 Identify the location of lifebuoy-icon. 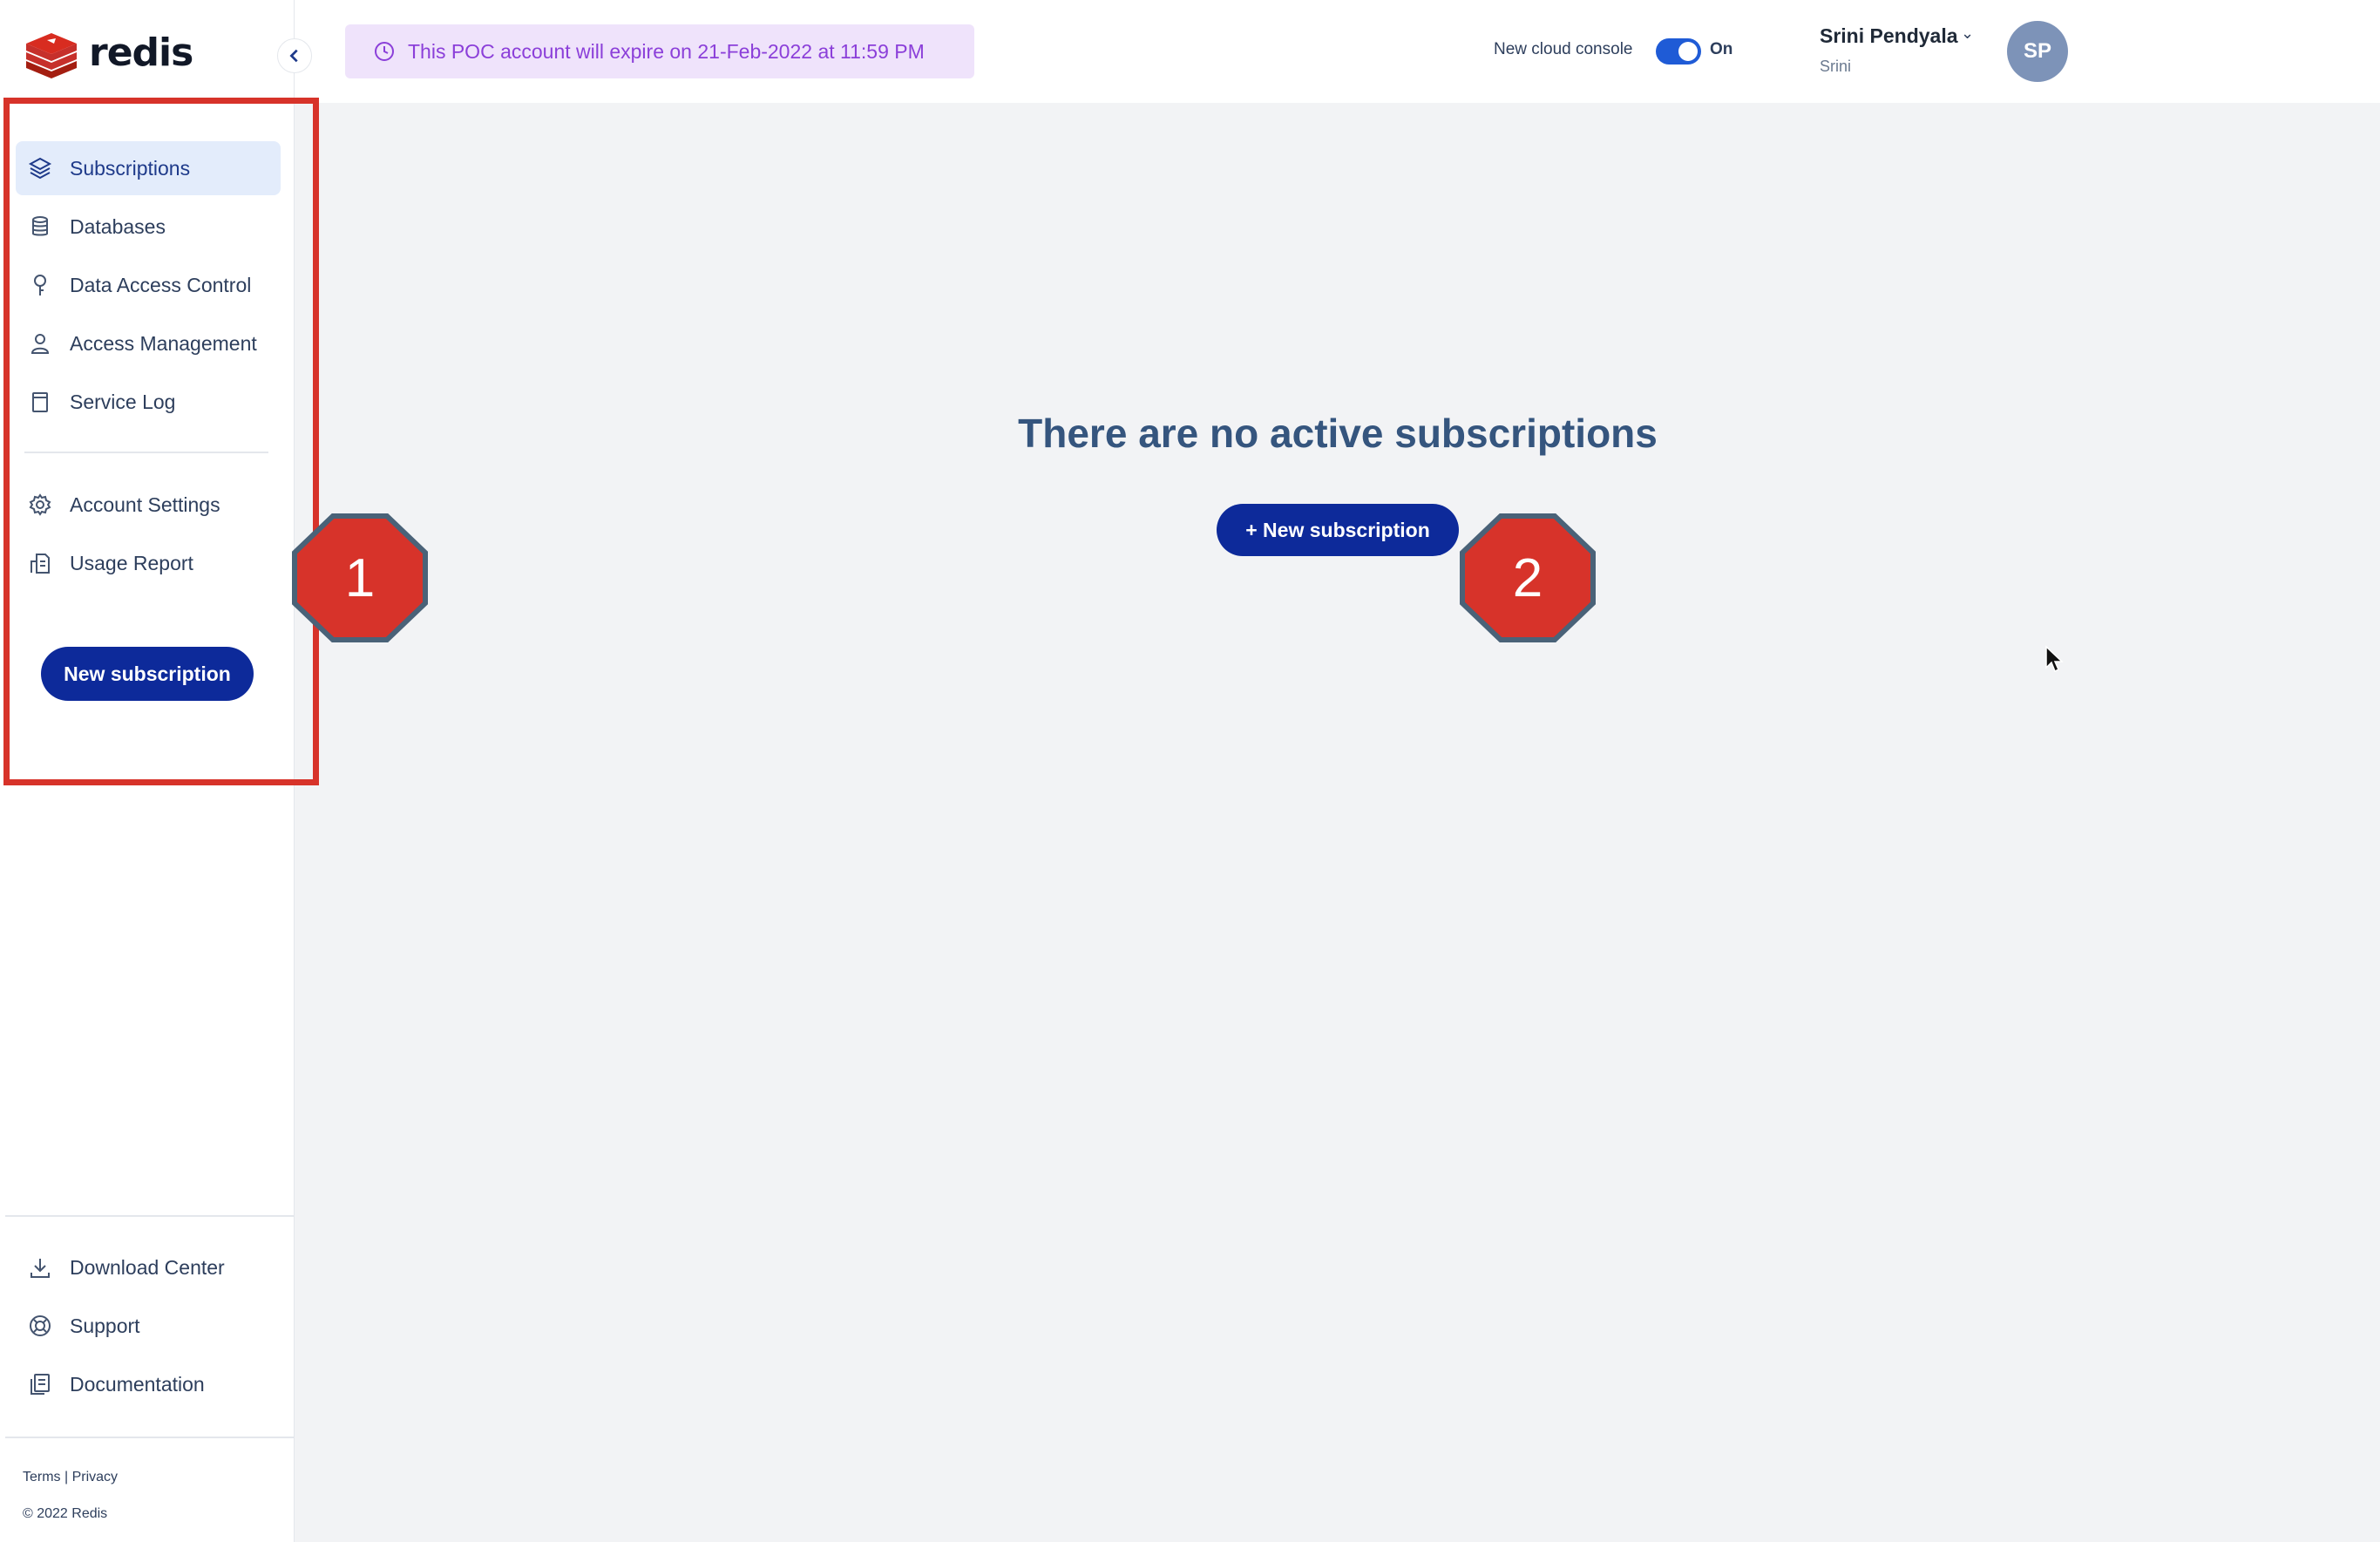
(40, 1326).